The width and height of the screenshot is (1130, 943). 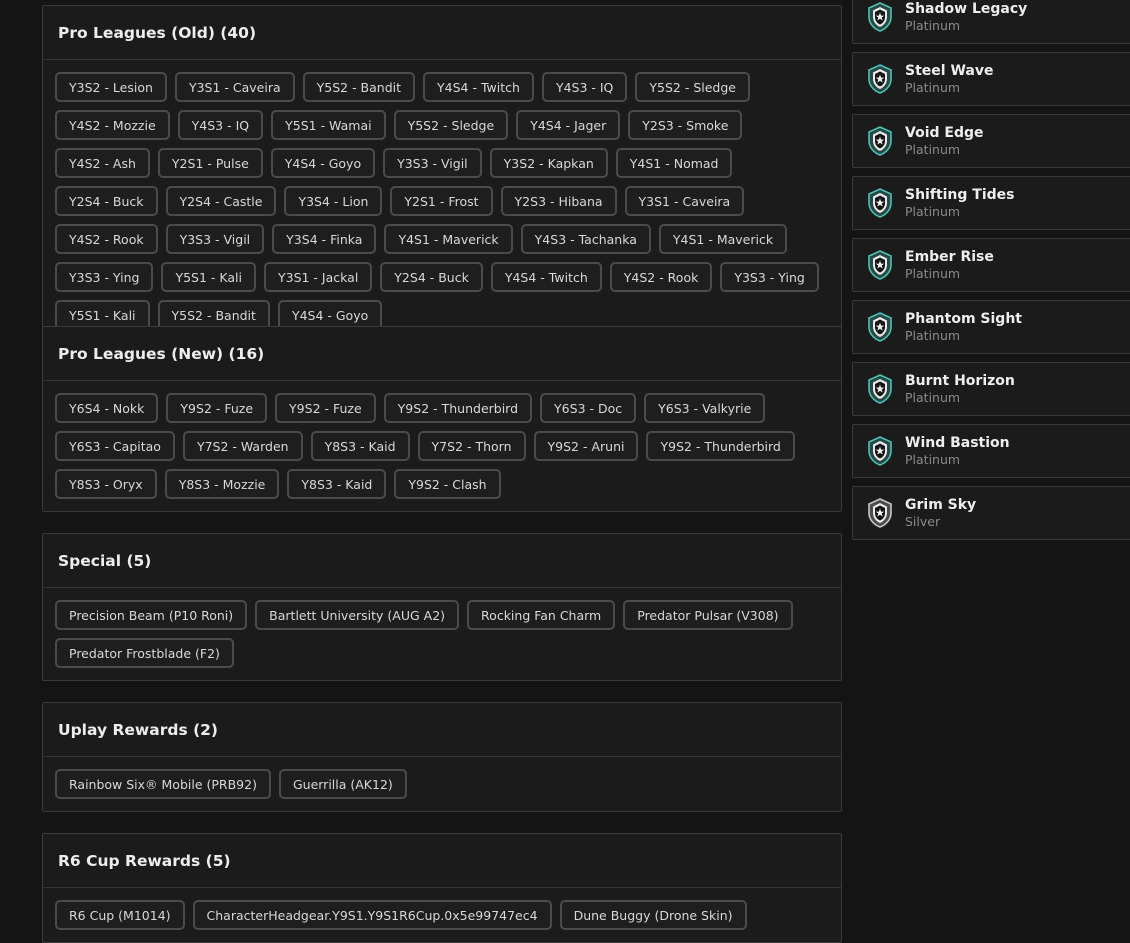 What do you see at coordinates (991, 141) in the screenshot?
I see `season-rank-item: Void Edge Platinum` at bounding box center [991, 141].